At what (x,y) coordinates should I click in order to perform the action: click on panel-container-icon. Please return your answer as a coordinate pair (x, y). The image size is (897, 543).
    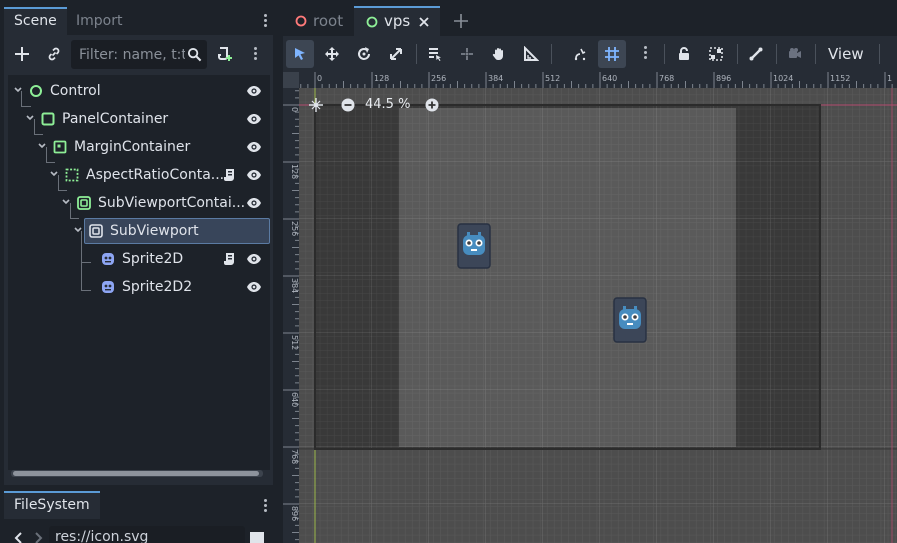
    Looking at the image, I should click on (48, 119).